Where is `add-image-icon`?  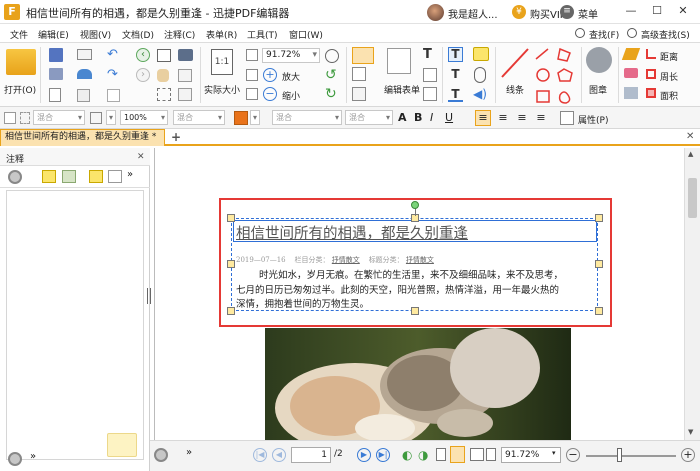 add-image-icon is located at coordinates (359, 94).